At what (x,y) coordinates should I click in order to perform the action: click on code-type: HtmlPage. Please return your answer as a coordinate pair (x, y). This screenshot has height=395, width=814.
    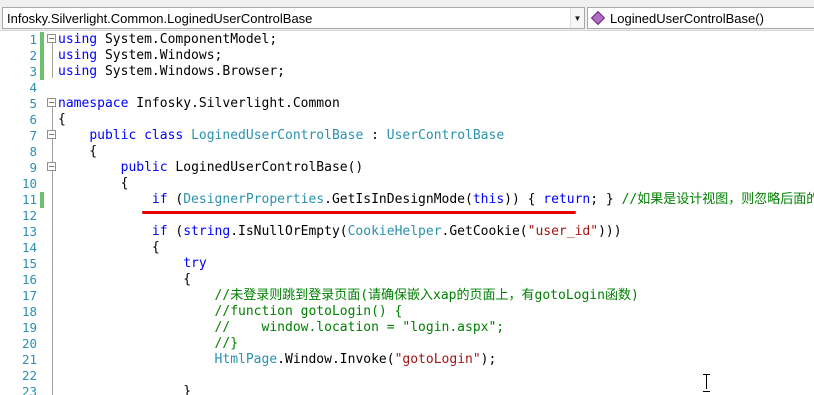
    Looking at the image, I should click on (246, 359).